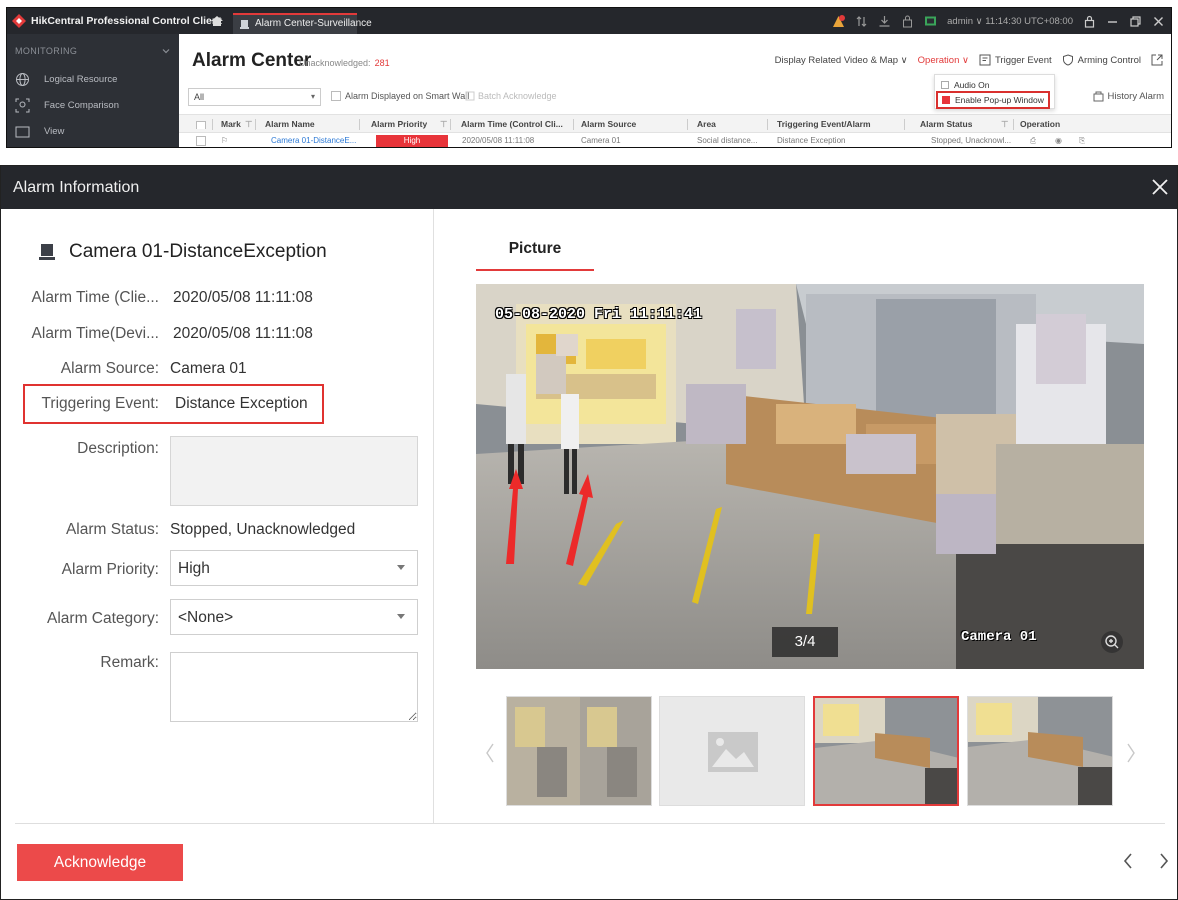 This screenshot has width=1178, height=900. Describe the element at coordinates (805, 642) in the screenshot. I see `picture-counter: 3/4` at that location.